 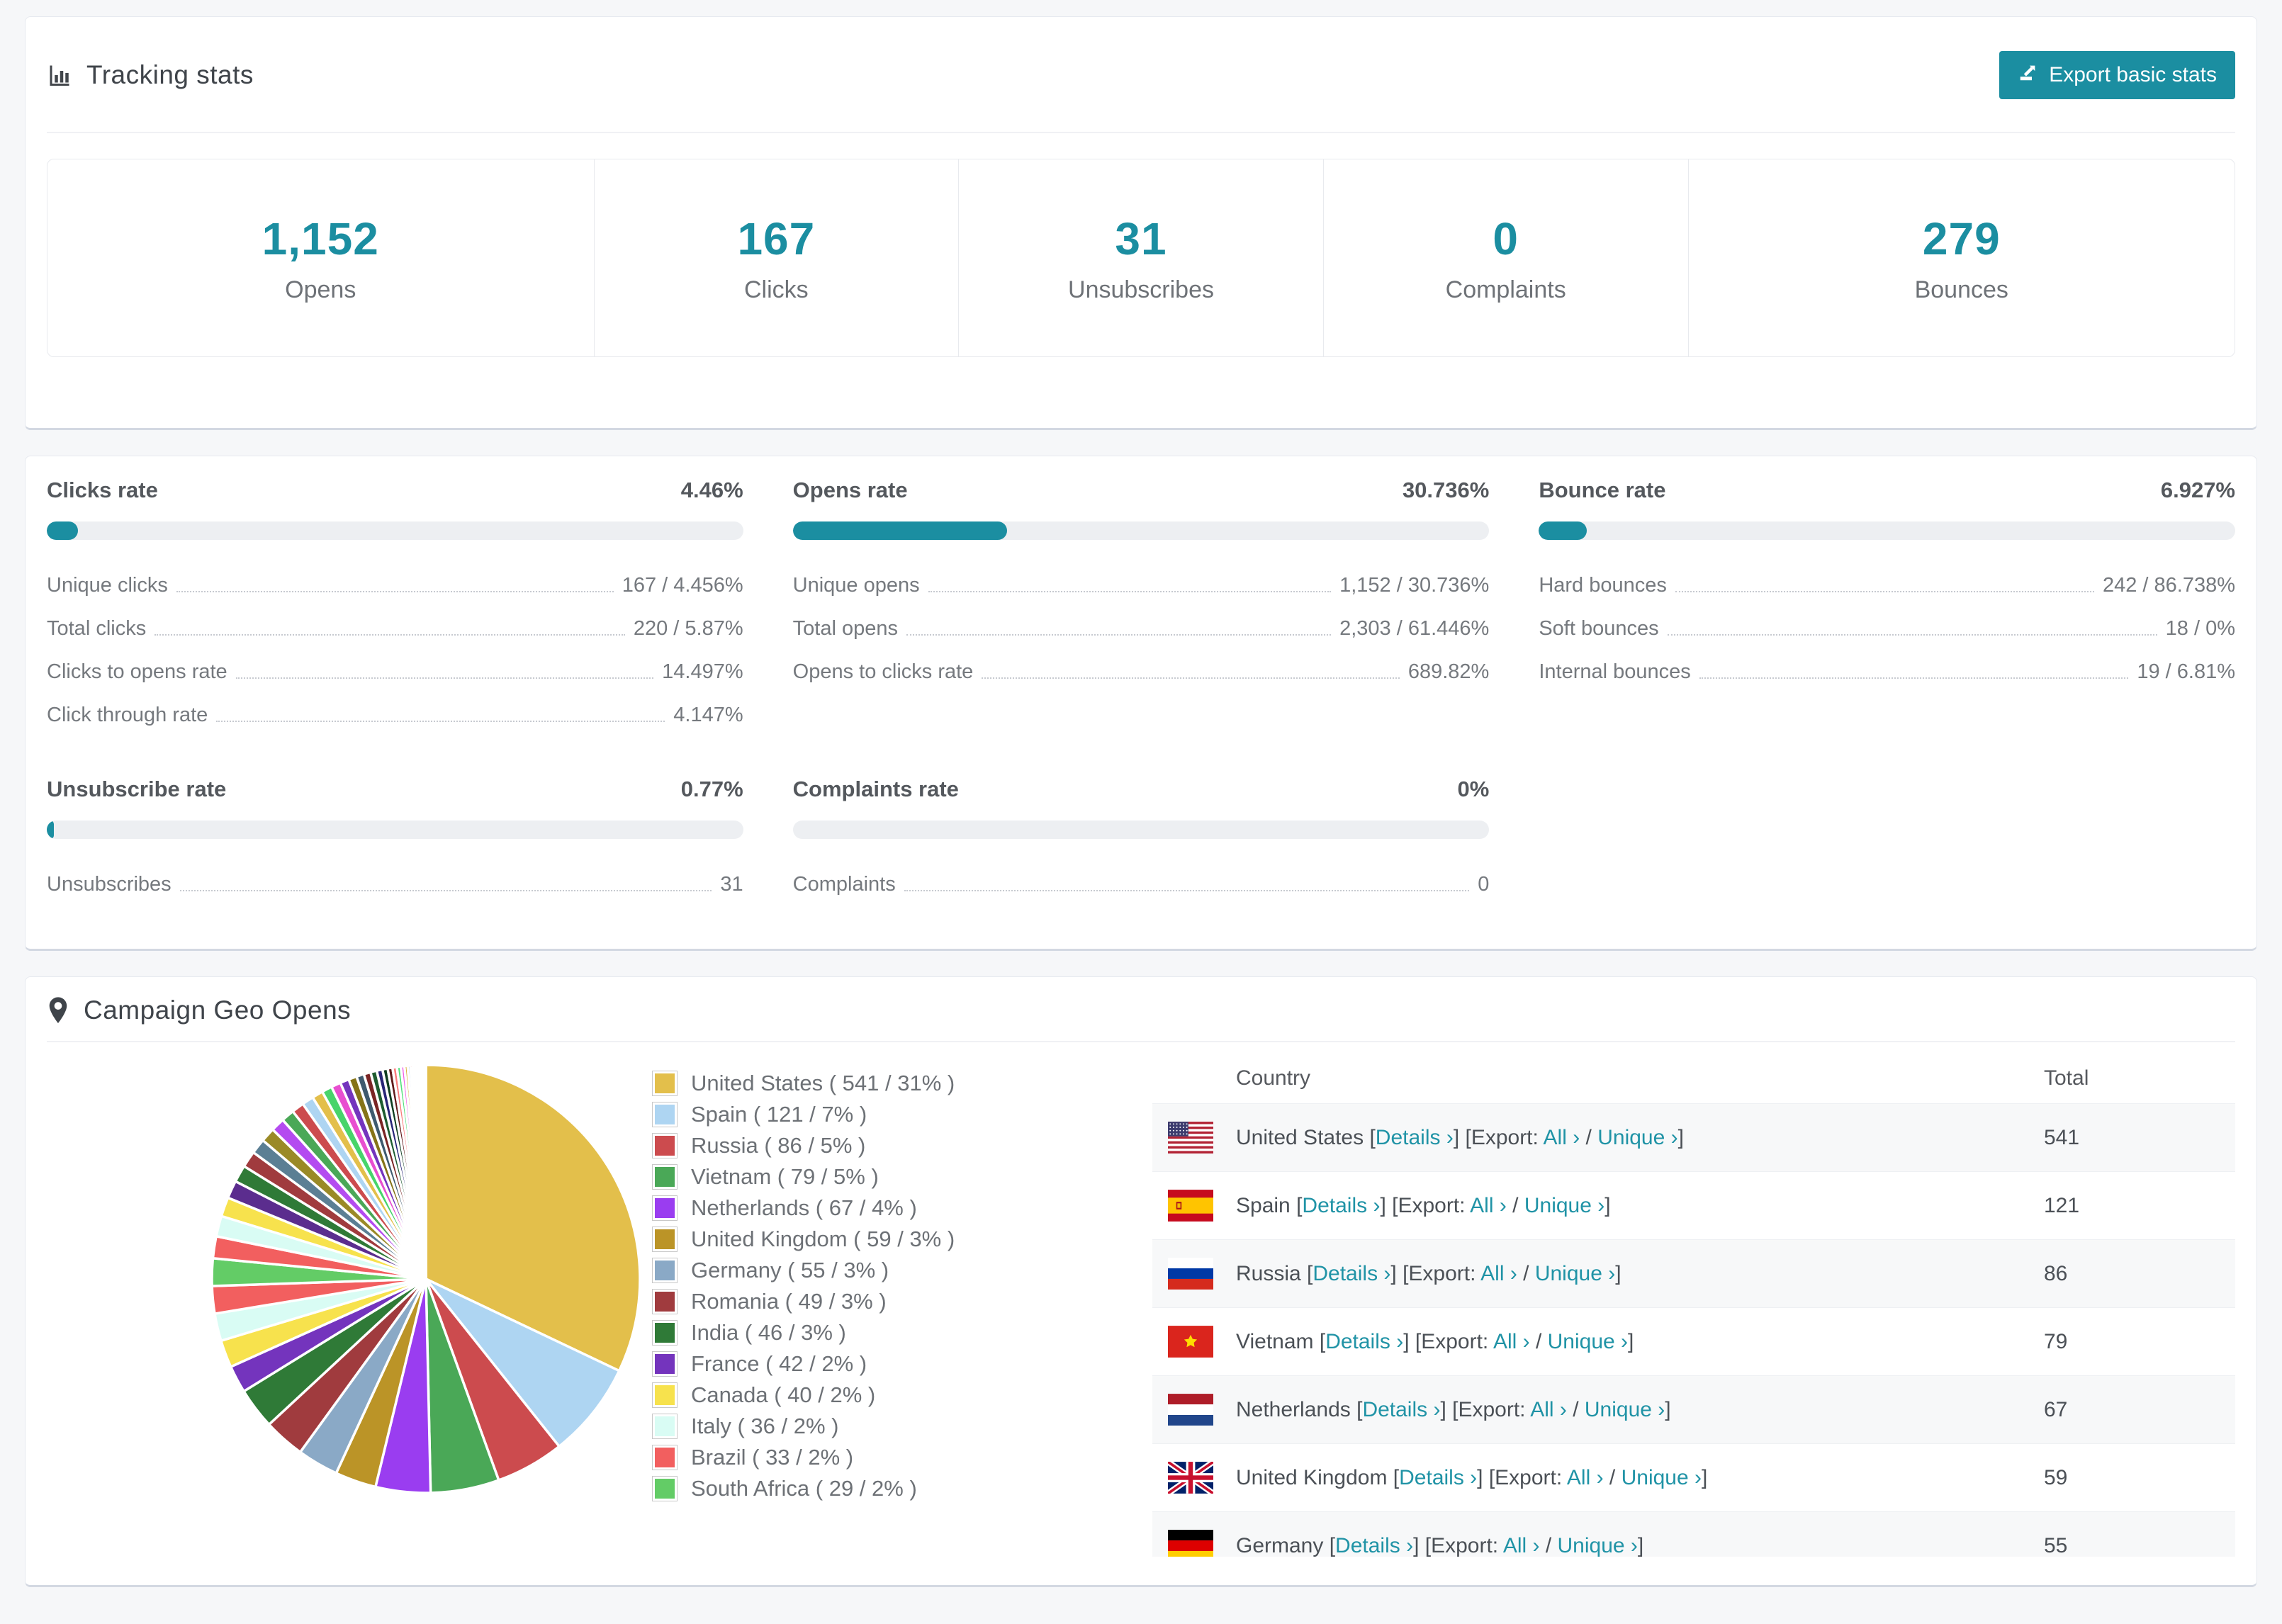 What do you see at coordinates (883, 672) in the screenshot?
I see `stat-line-label: Opens to clicks rate` at bounding box center [883, 672].